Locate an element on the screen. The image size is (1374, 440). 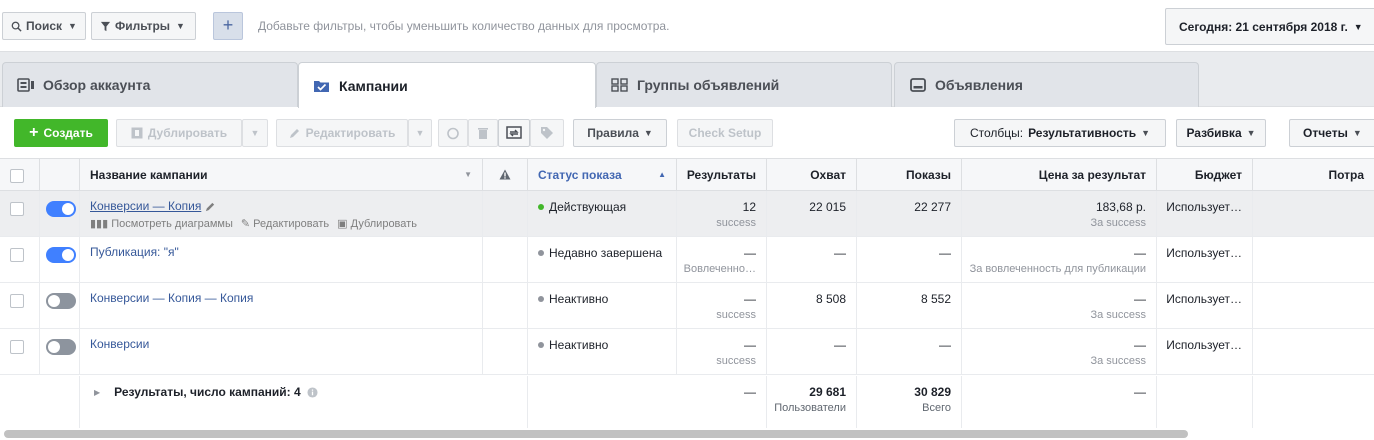
header-budget: Бюджет is located at coordinates (1205, 174).